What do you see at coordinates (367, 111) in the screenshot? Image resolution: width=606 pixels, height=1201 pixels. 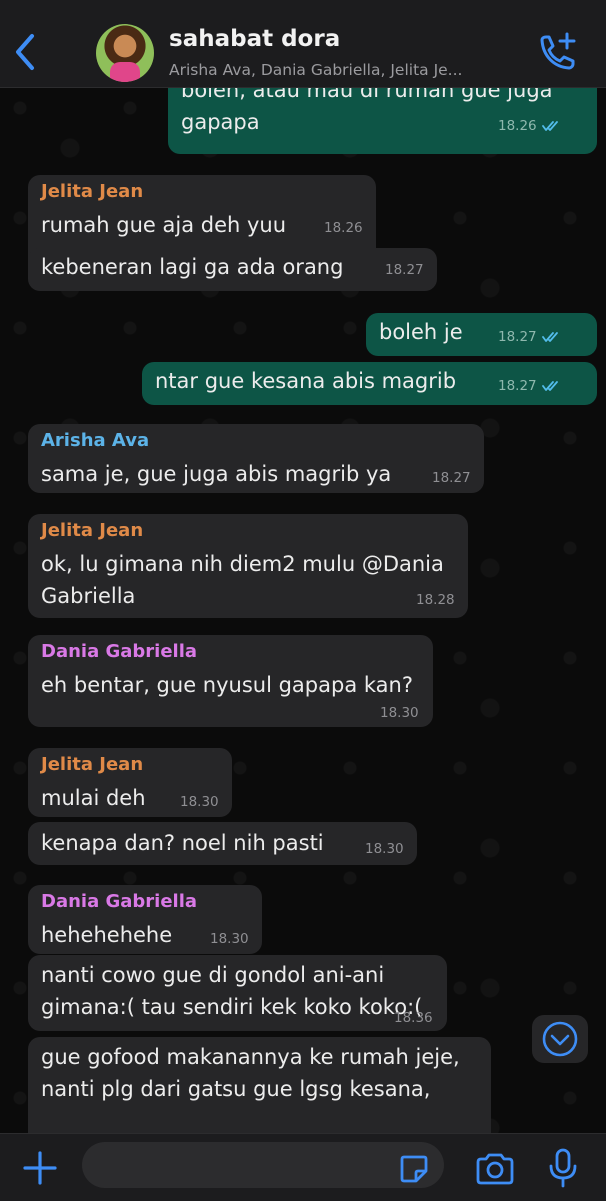 I see `message-text: boleh, atau mau di rumah gue juga gapapa` at bounding box center [367, 111].